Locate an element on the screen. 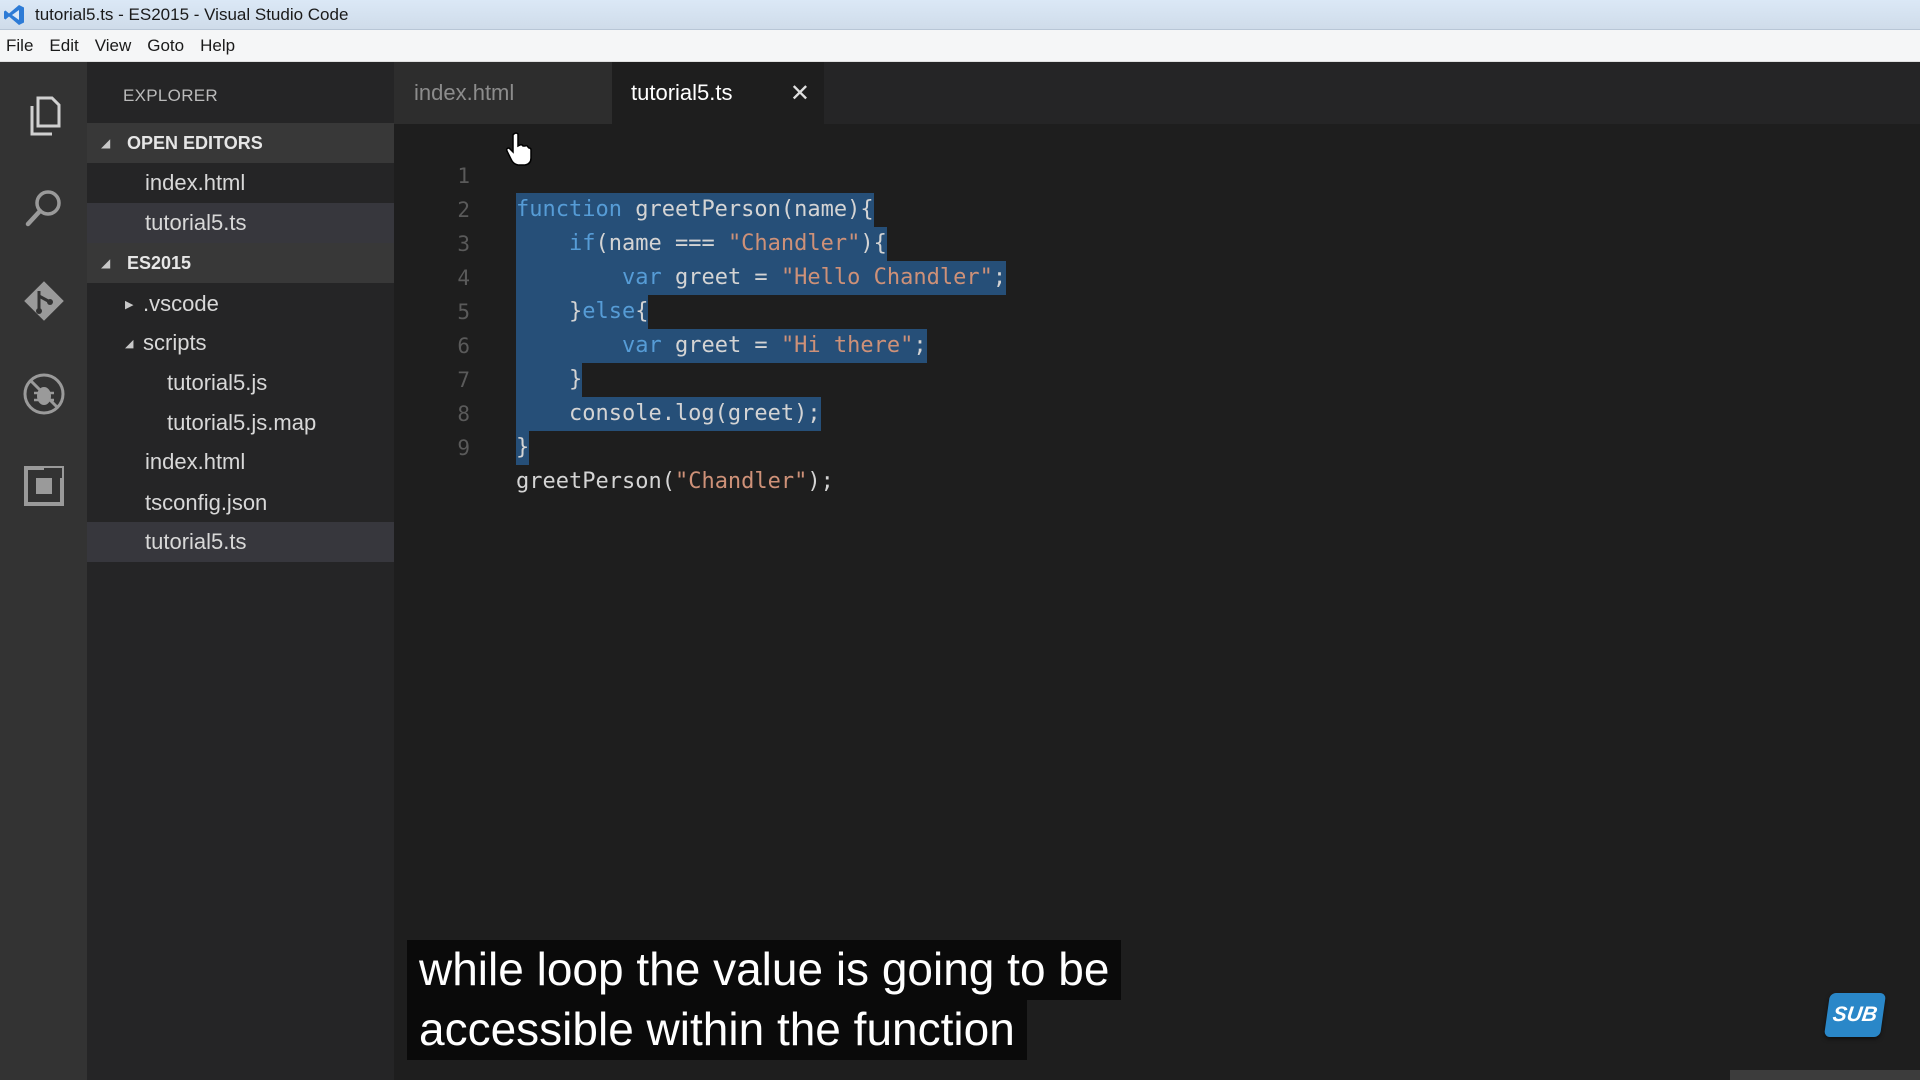  explorer-title: EXPLORER is located at coordinates (170, 95).